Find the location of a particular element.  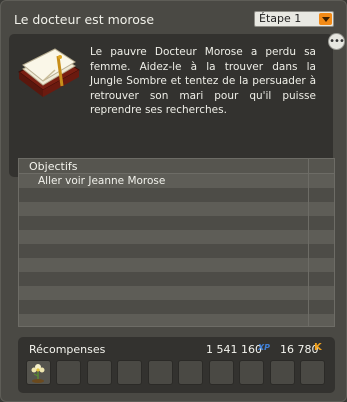

rewards-title: Récompenses is located at coordinates (67, 349).